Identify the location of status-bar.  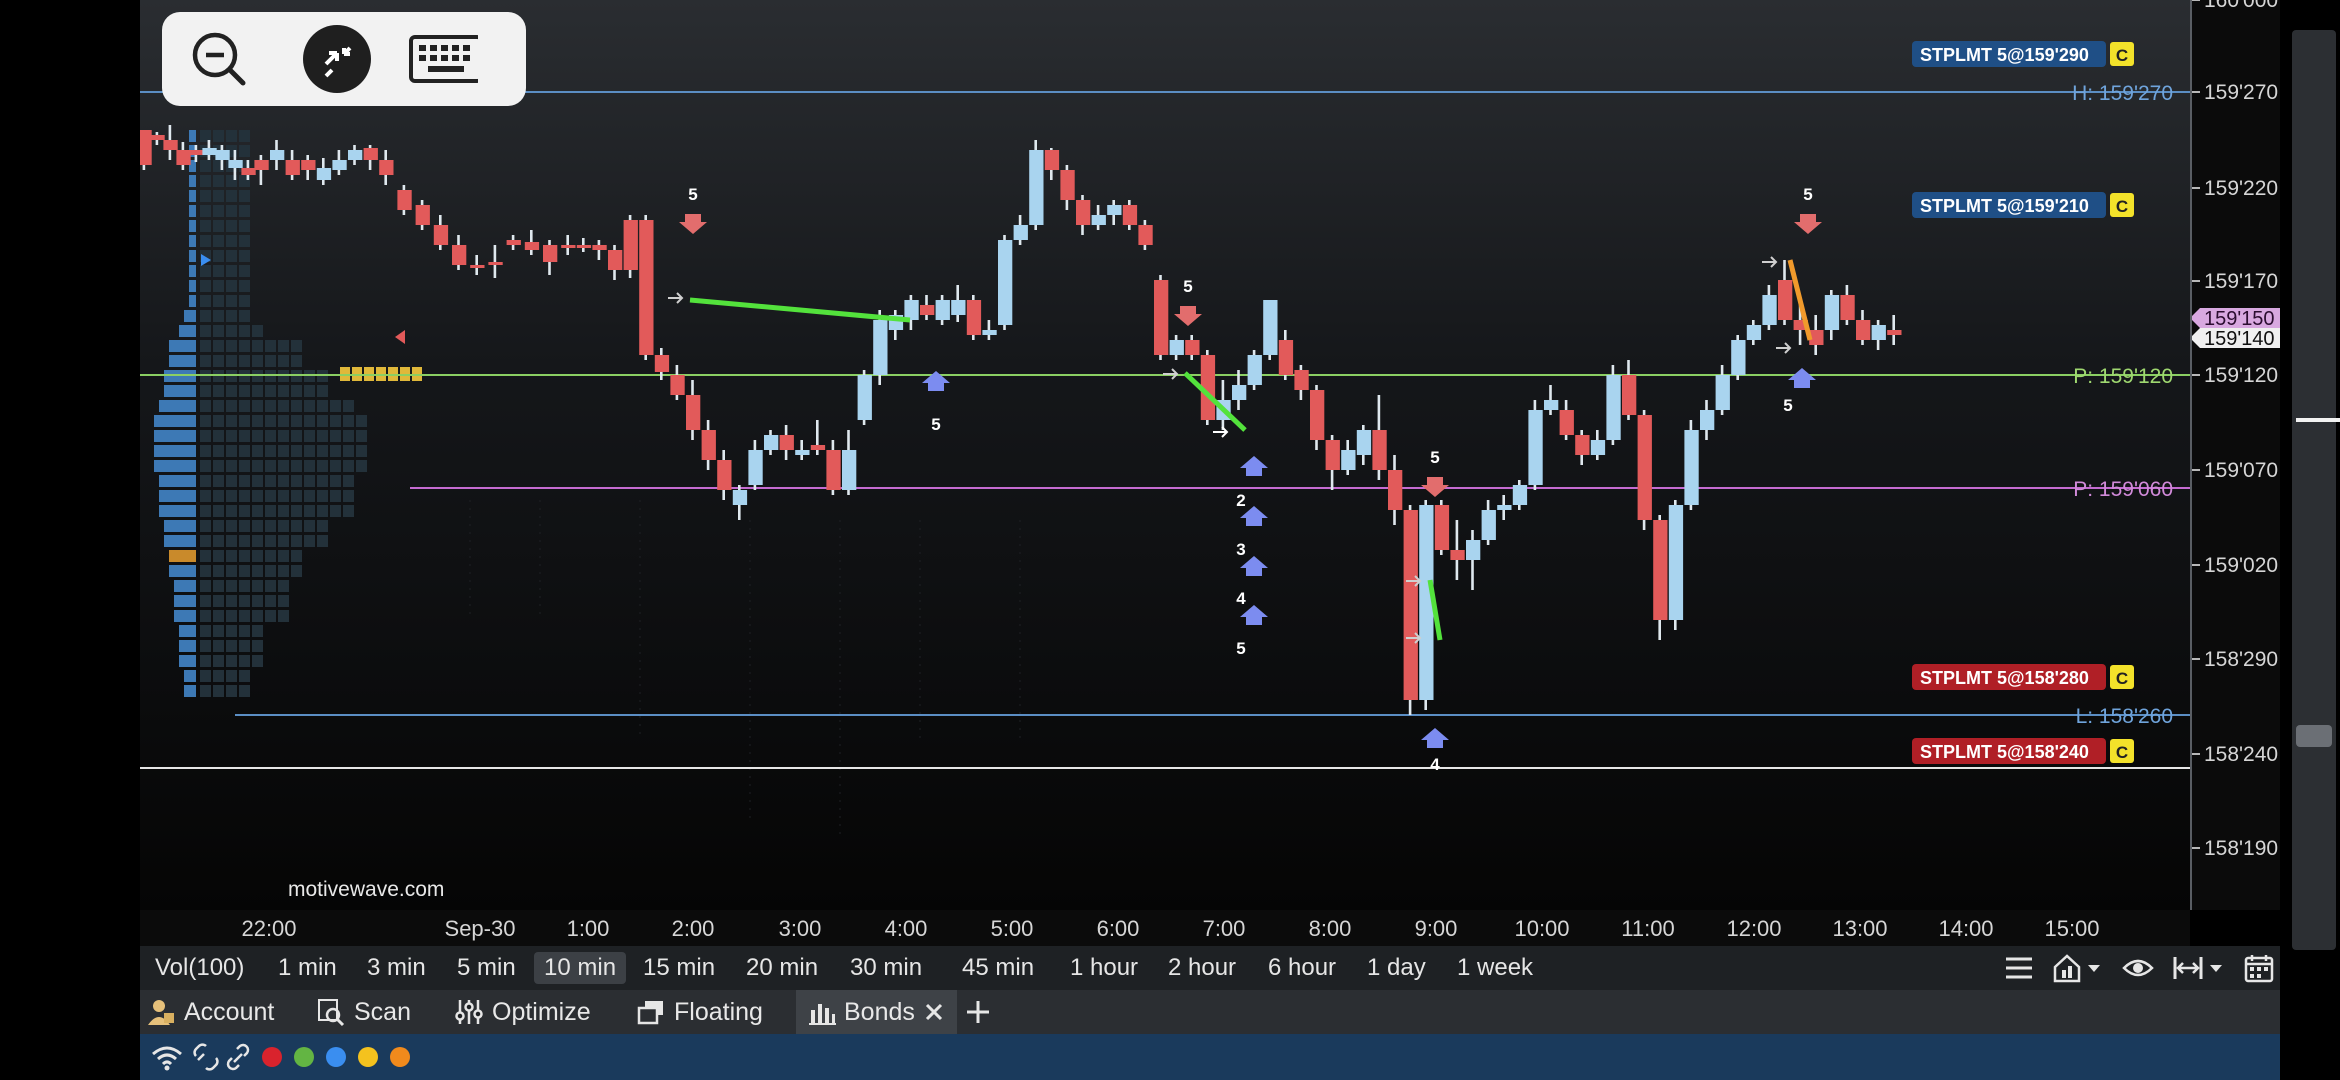
(1210, 1057).